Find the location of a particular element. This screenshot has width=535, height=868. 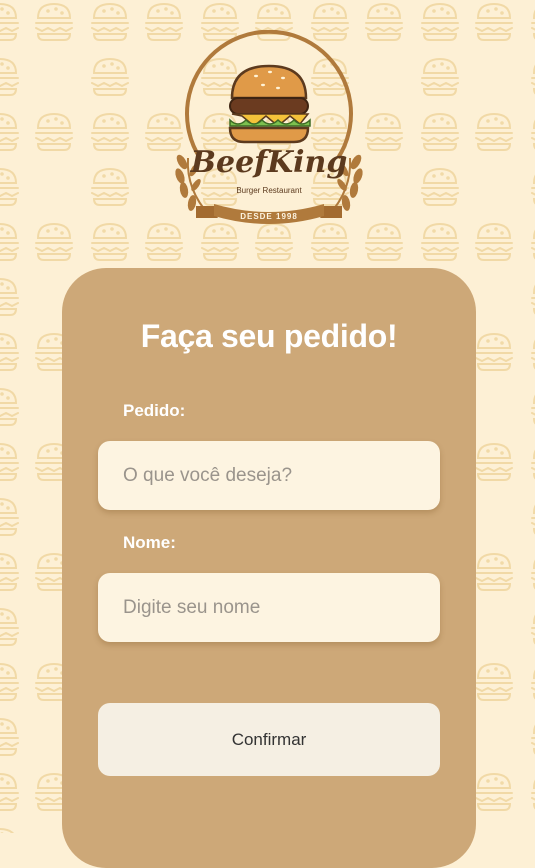

tagline: Burger Restaurant is located at coordinates (269, 190).